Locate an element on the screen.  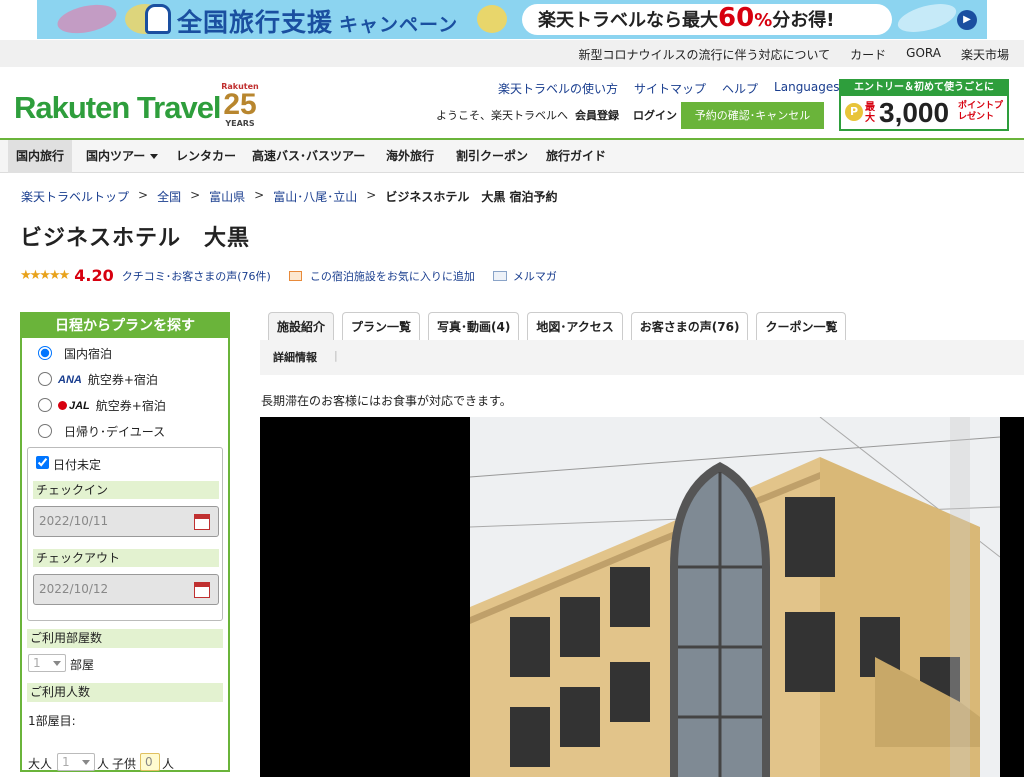
checkin-input: 2022/10/11 is located at coordinates (126, 521).